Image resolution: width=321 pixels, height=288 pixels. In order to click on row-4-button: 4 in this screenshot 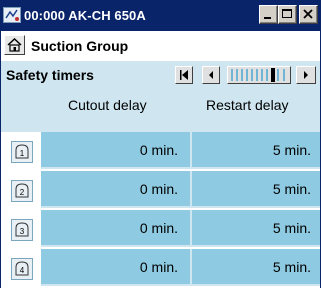, I will do `click(22, 269)`.